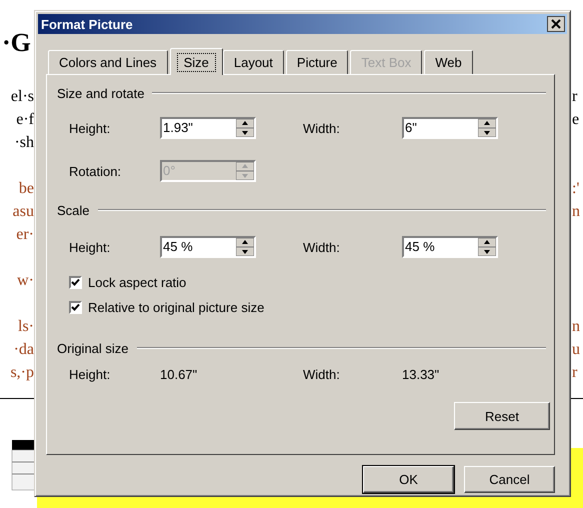 Image resolution: width=583 pixels, height=508 pixels. What do you see at coordinates (253, 62) in the screenshot?
I see `tab: Layout` at bounding box center [253, 62].